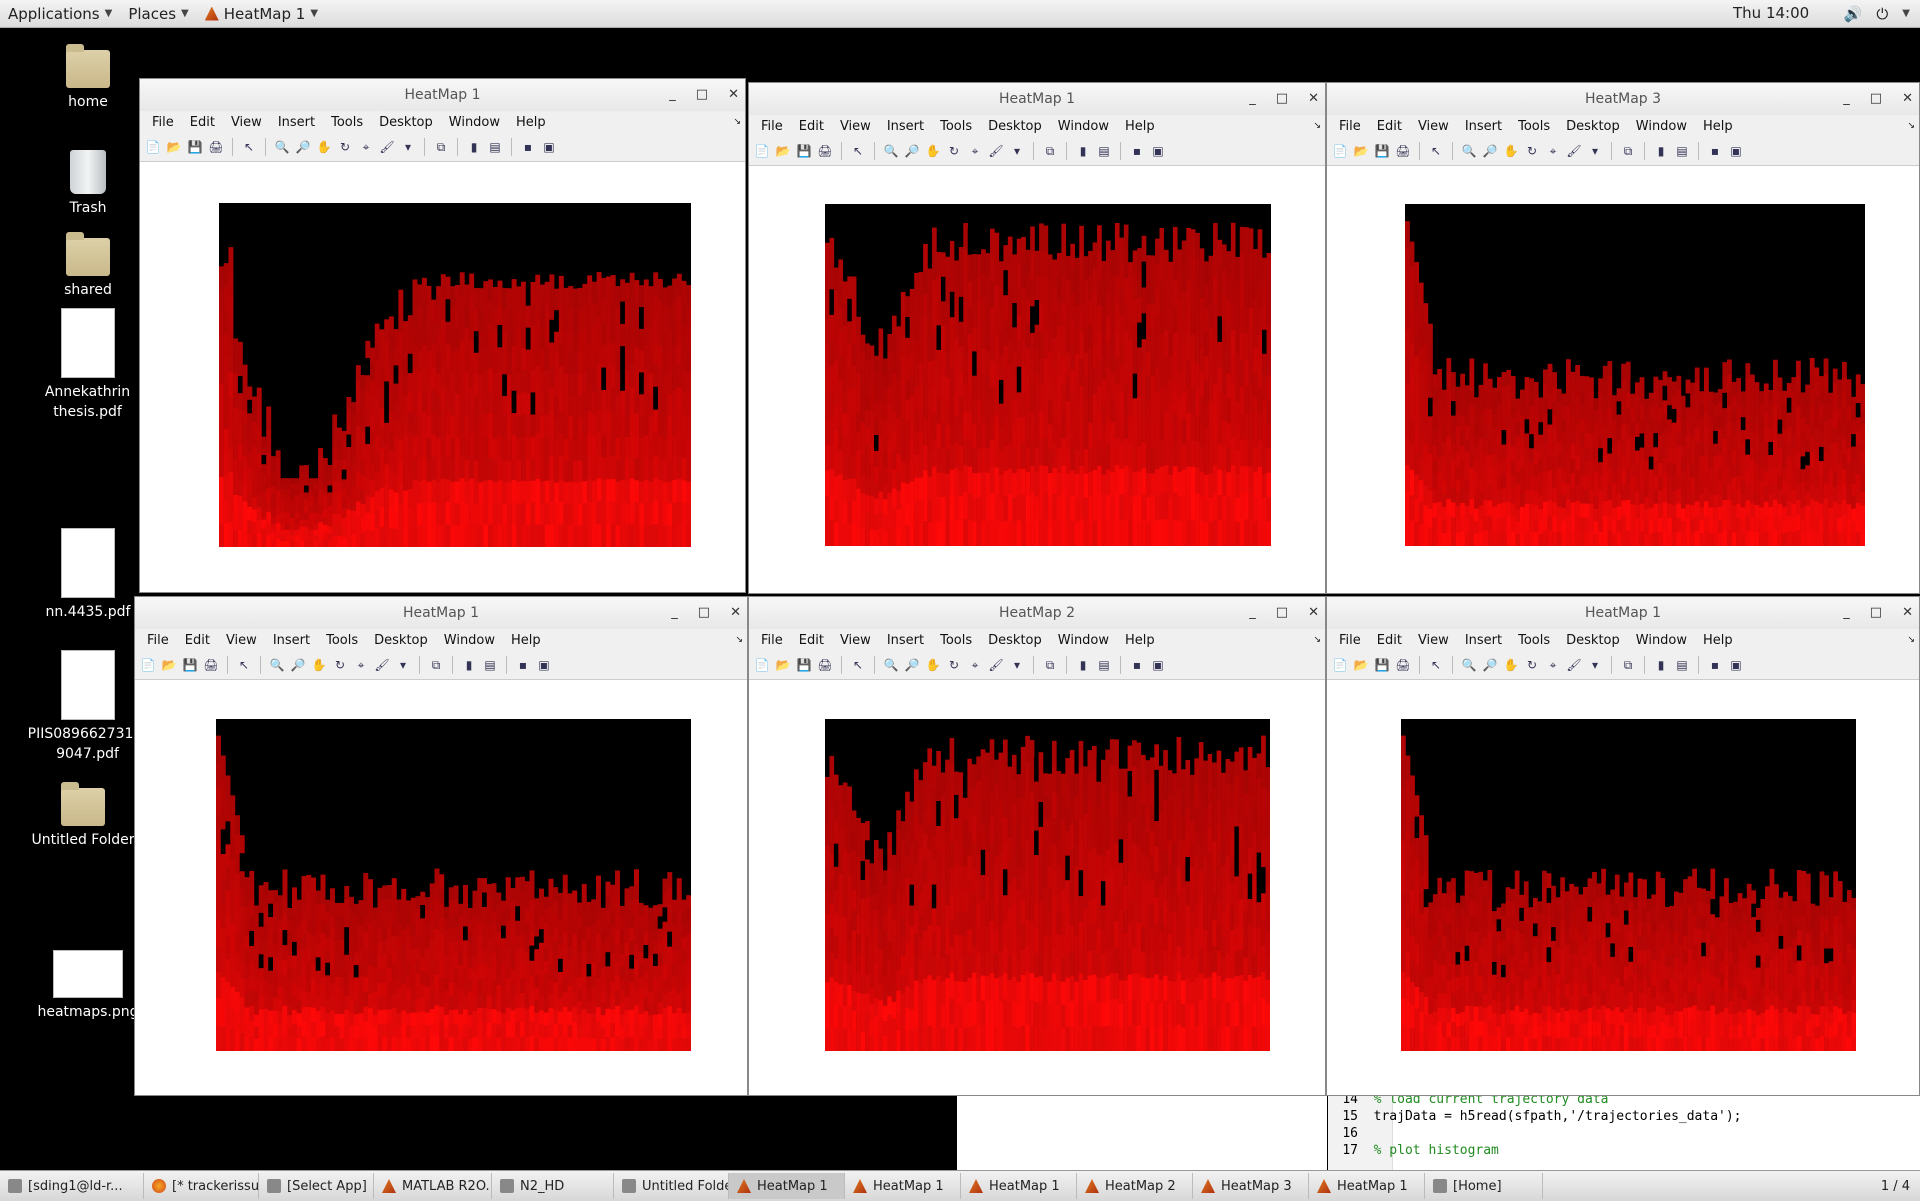 The width and height of the screenshot is (1920, 1201). Describe the element at coordinates (60, 13) in the screenshot. I see `applications-menu: Applications ▼` at that location.